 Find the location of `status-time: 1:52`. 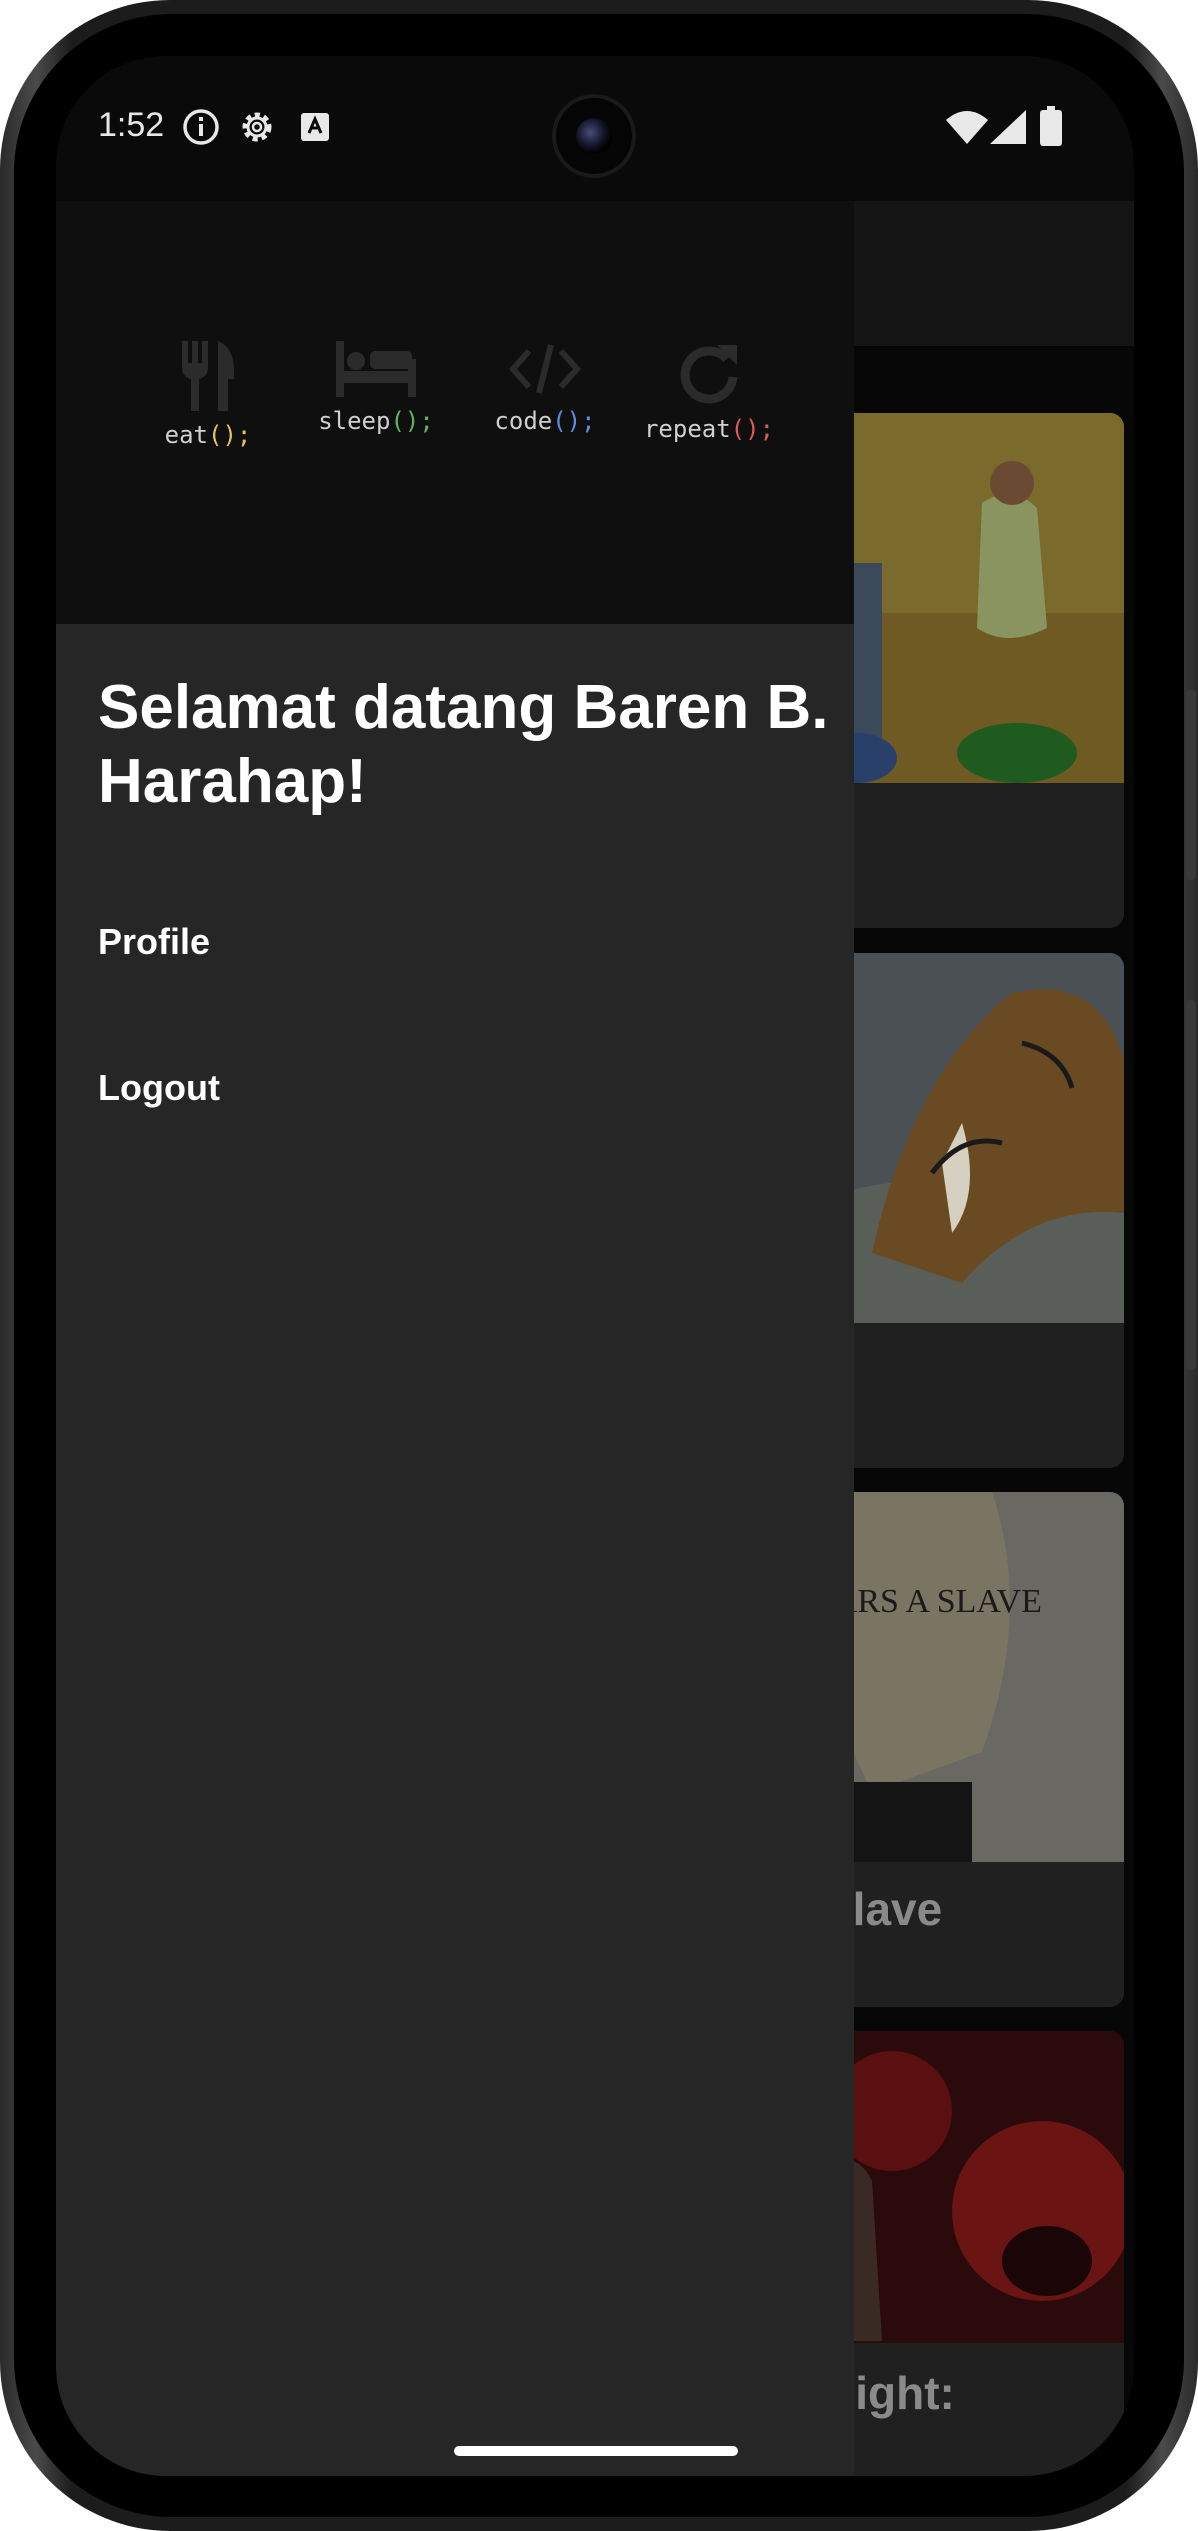

status-time: 1:52 is located at coordinates (131, 125).